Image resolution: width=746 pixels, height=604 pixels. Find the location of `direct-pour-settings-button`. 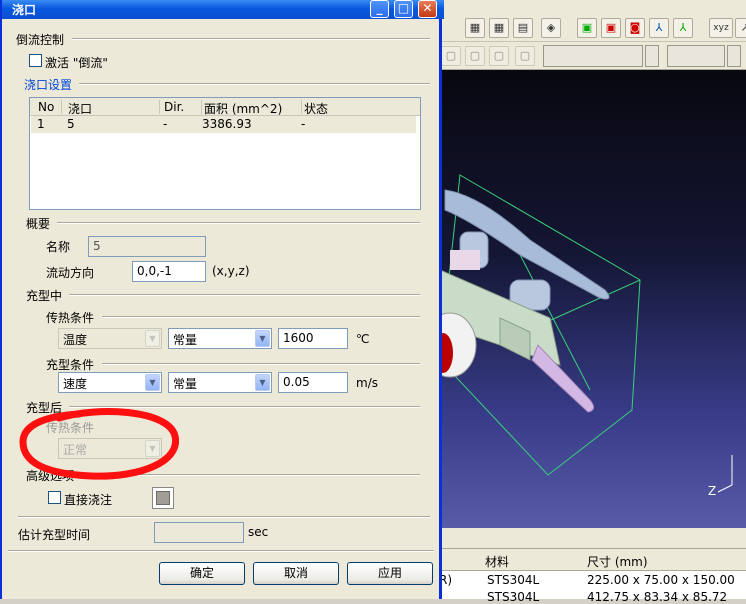

direct-pour-settings-button is located at coordinates (163, 498).